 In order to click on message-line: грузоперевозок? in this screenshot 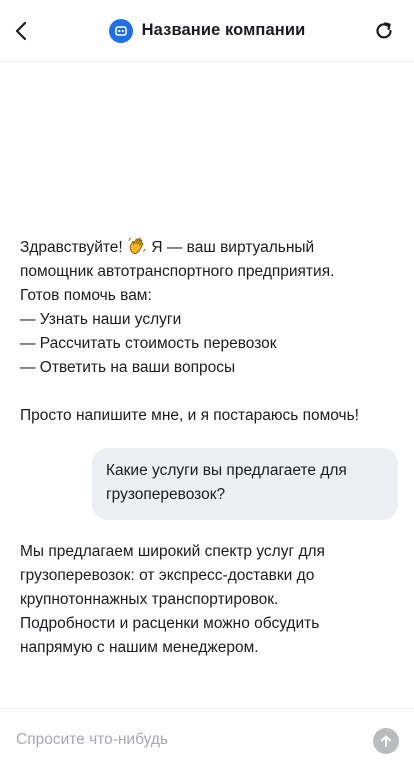, I will do `click(166, 494)`.